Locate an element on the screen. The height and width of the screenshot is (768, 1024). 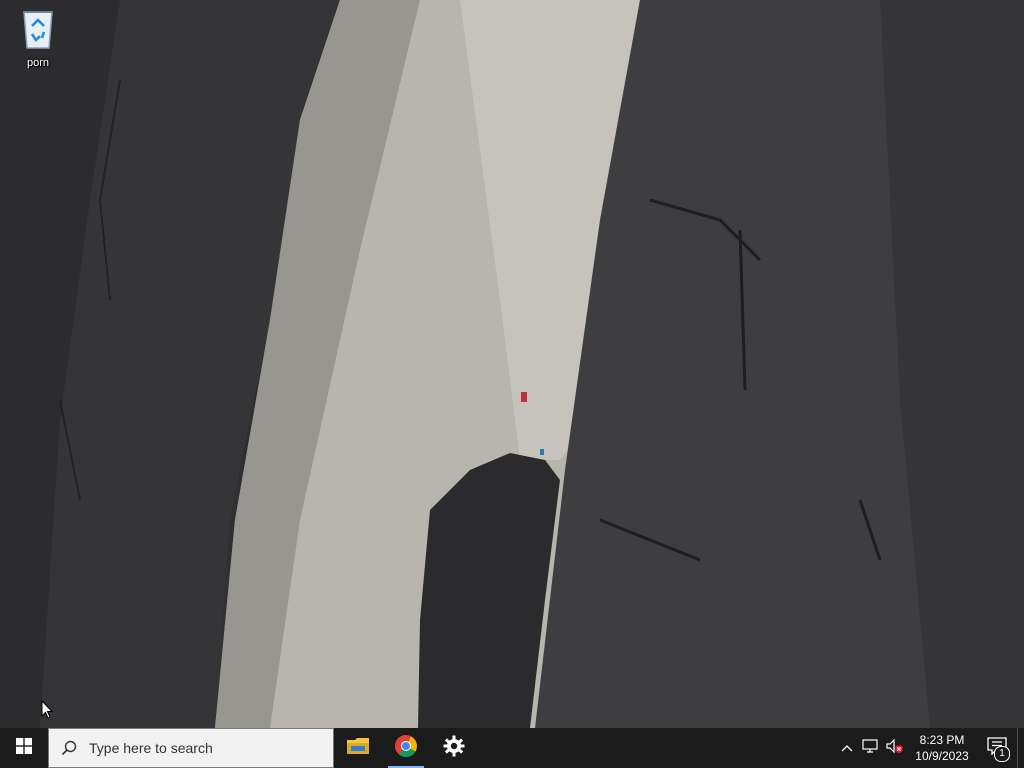
show-hidden-icons-button is located at coordinates (847, 748).